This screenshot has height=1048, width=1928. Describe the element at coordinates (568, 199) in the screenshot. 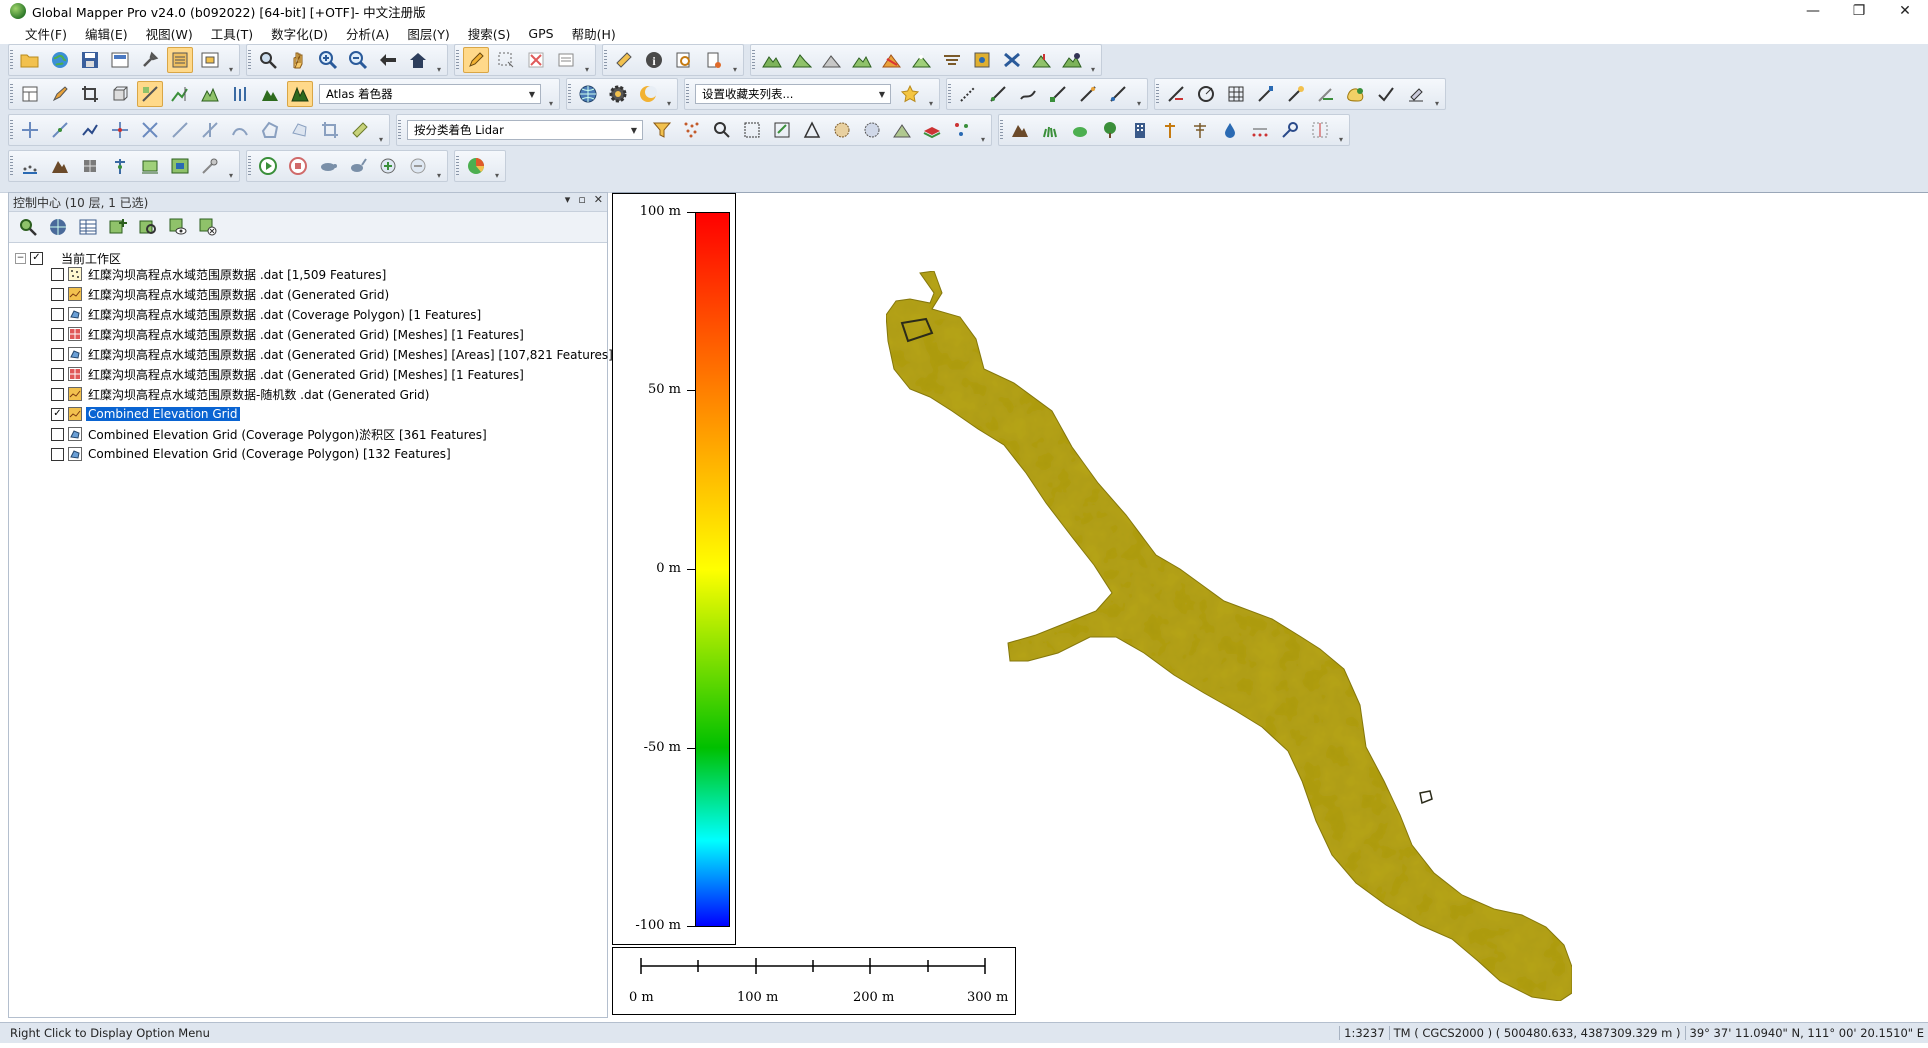

I see `panel-menu-icon: ▾` at that location.